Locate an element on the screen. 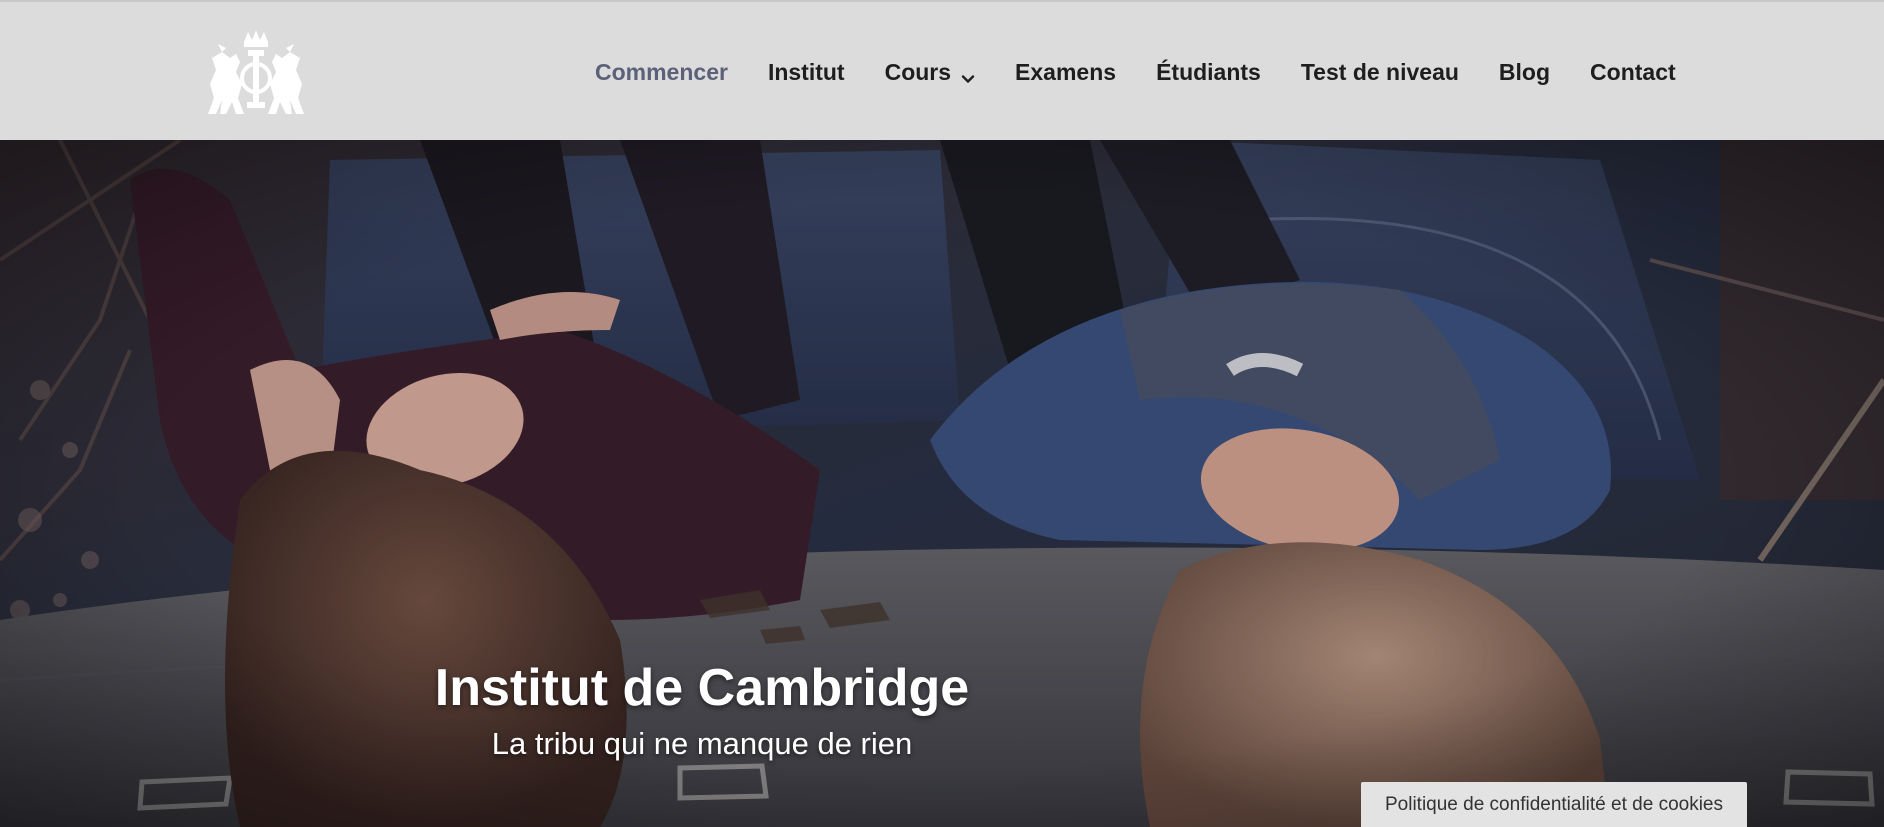  nav-item-label: Blog is located at coordinates (1524, 71).